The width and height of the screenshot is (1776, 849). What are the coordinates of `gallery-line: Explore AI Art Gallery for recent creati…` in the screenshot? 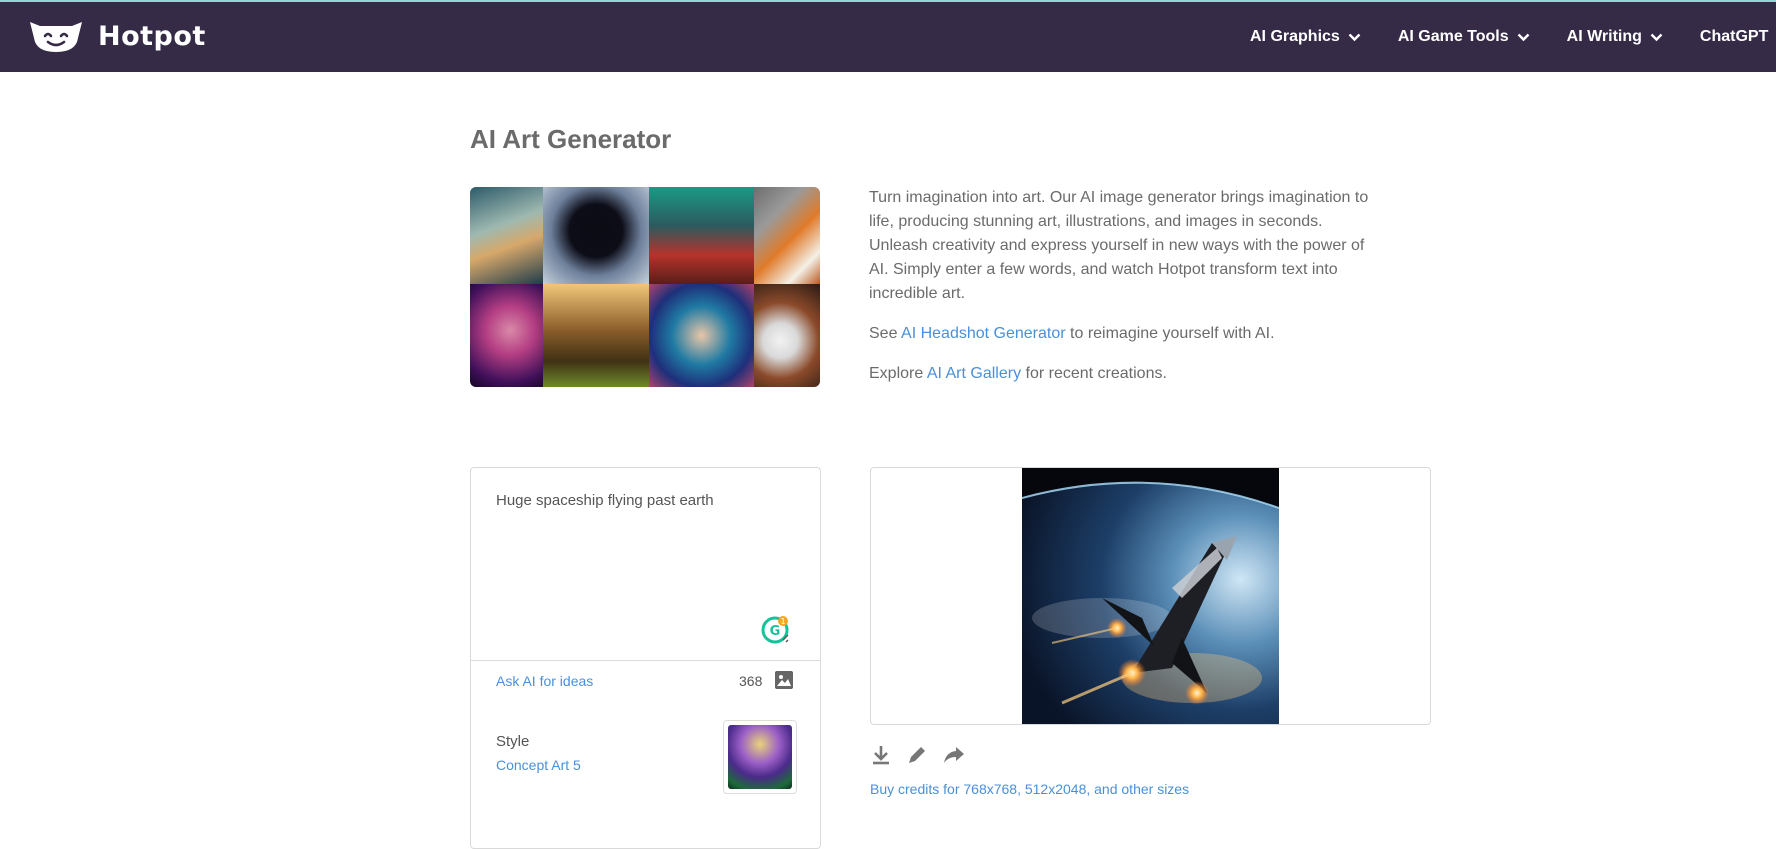 It's located at (1119, 374).